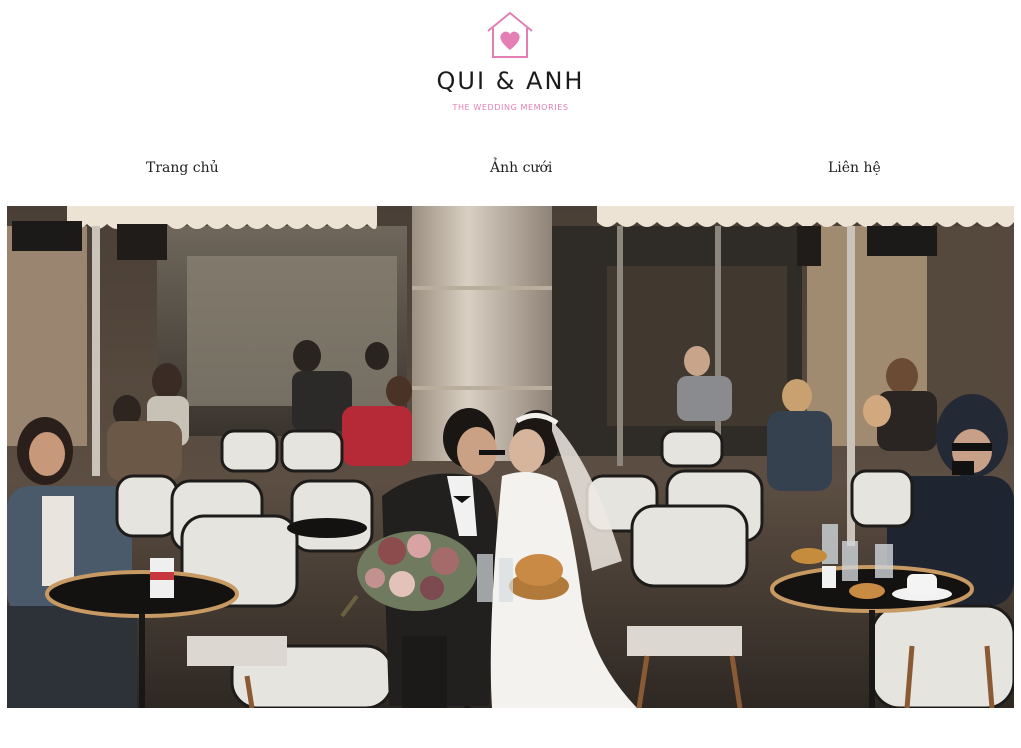 Image resolution: width=1021 pixels, height=748 pixels. I want to click on brand-subtitle: THE WEDDING MEMORIES, so click(510, 107).